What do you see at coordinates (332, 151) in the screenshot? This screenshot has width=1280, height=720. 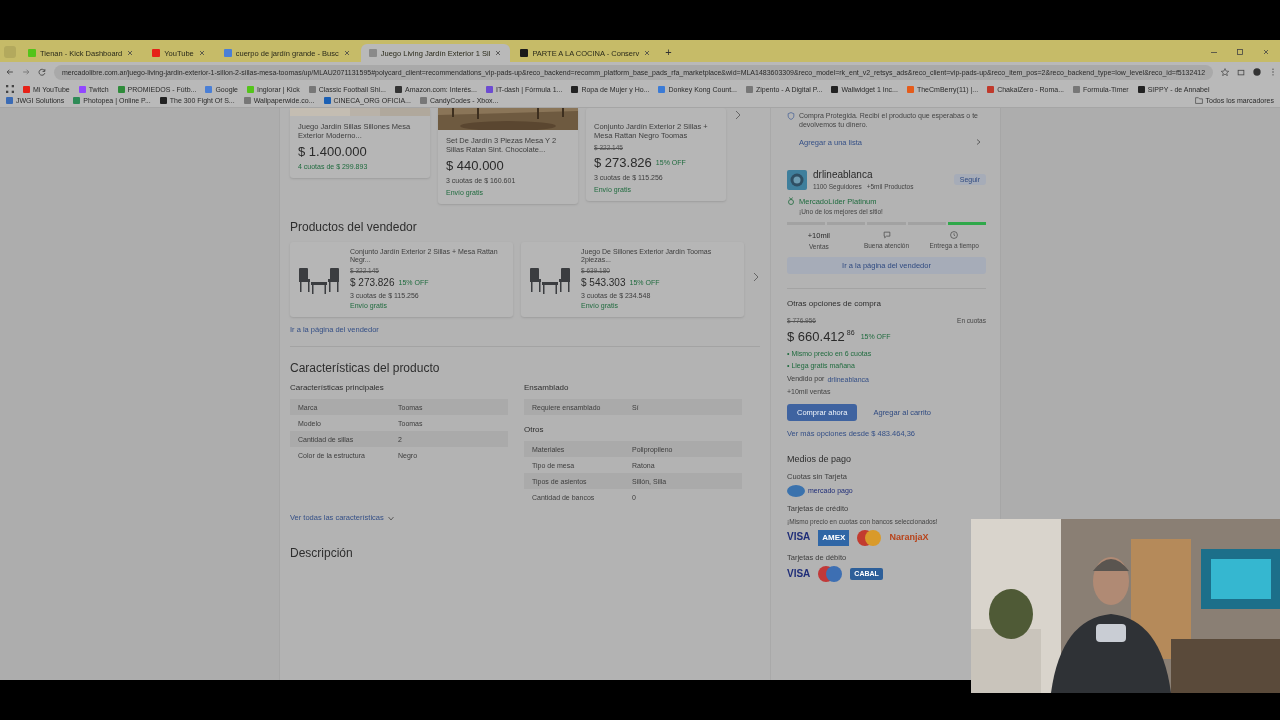 I see `price: $ 1.400.000` at bounding box center [332, 151].